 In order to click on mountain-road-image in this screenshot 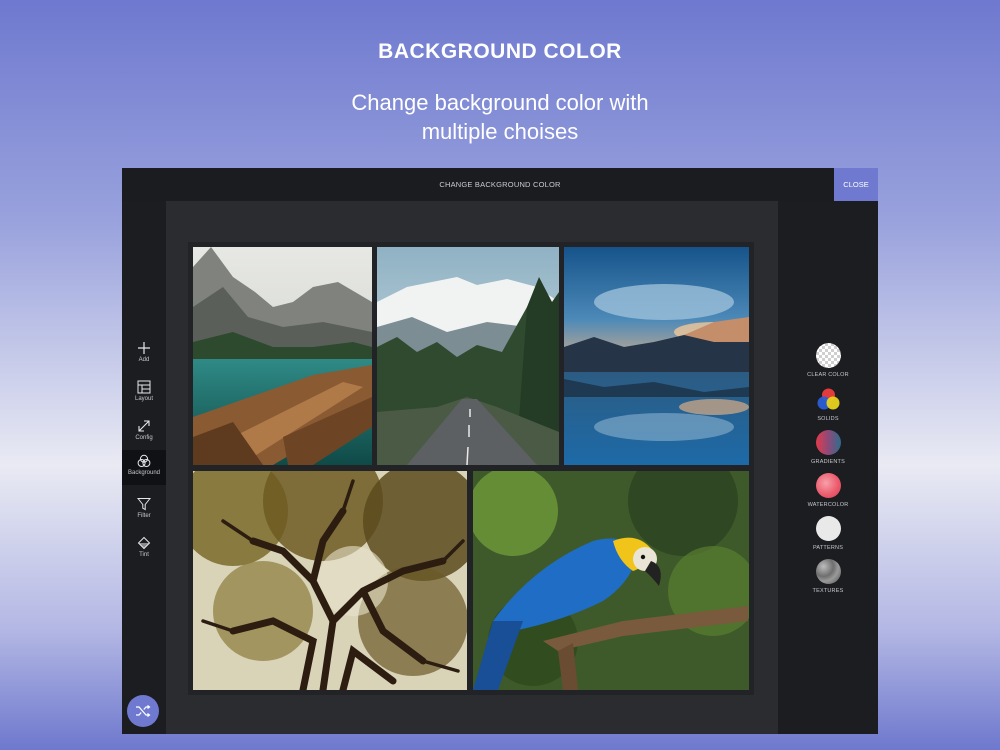, I will do `click(468, 356)`.